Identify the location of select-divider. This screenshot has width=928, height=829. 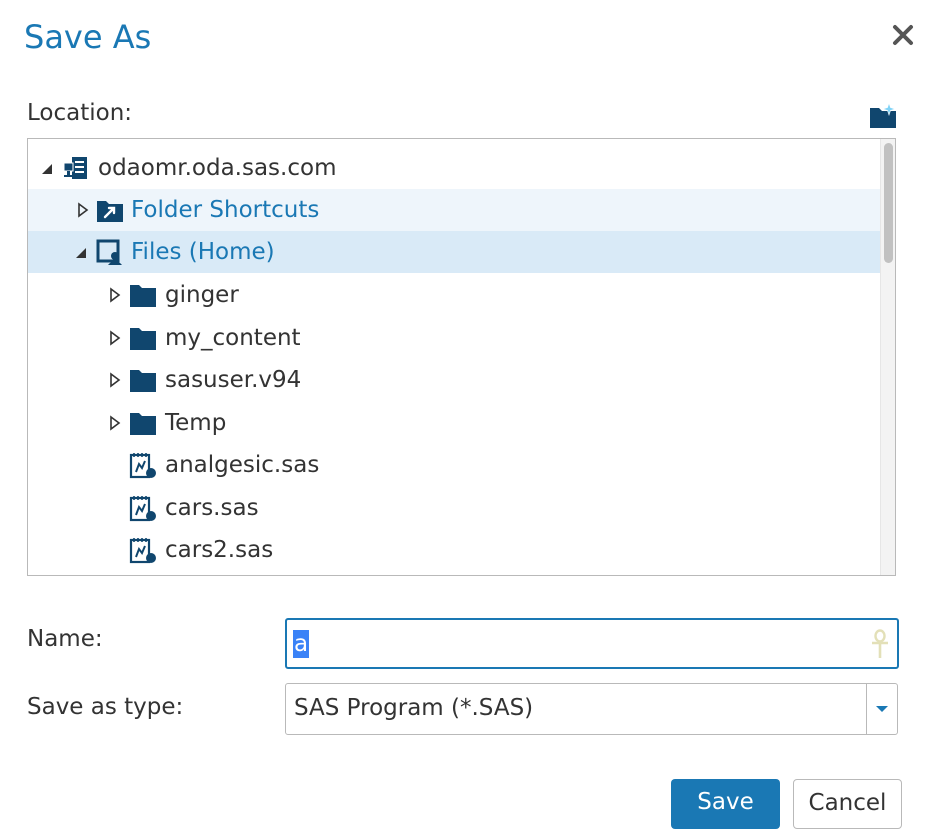
(866, 709).